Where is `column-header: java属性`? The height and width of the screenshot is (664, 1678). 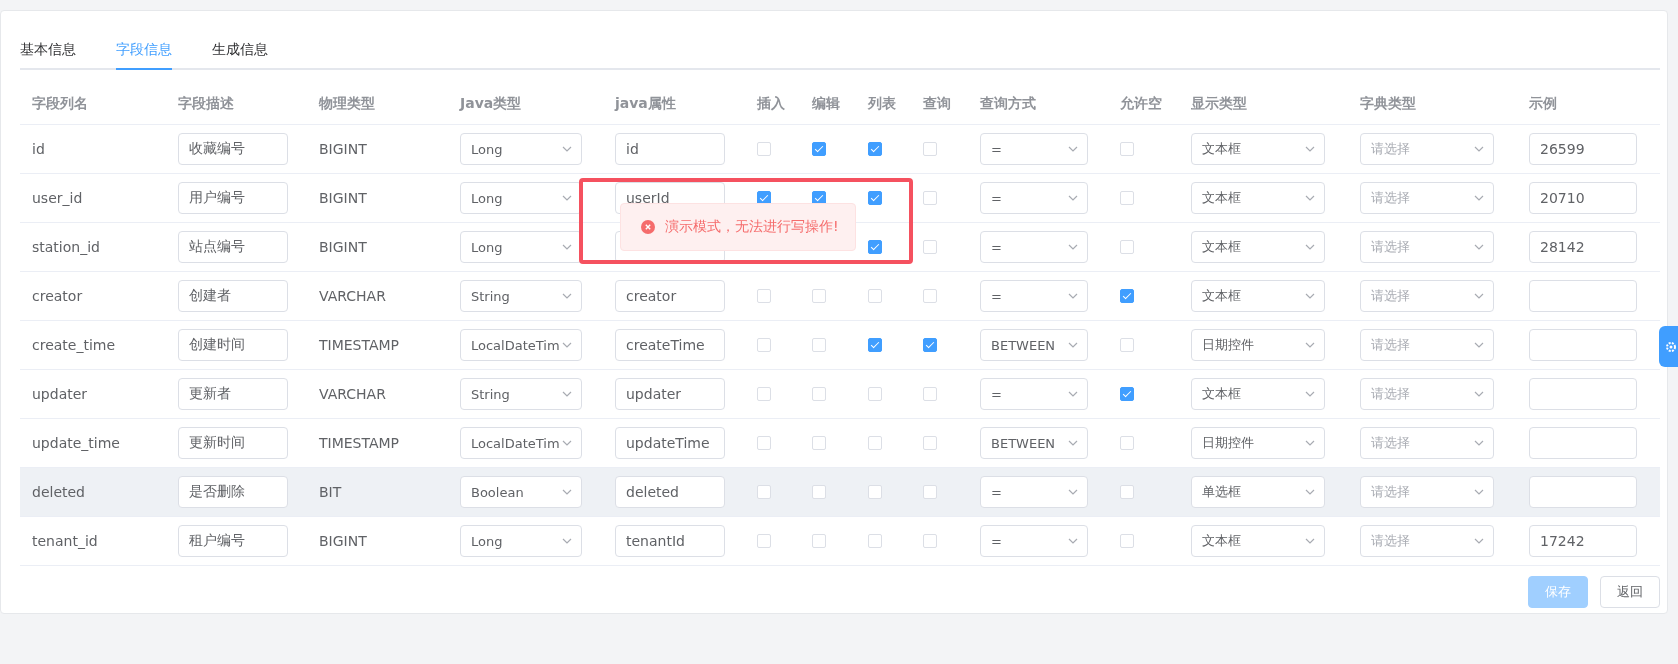 column-header: java属性 is located at coordinates (645, 104).